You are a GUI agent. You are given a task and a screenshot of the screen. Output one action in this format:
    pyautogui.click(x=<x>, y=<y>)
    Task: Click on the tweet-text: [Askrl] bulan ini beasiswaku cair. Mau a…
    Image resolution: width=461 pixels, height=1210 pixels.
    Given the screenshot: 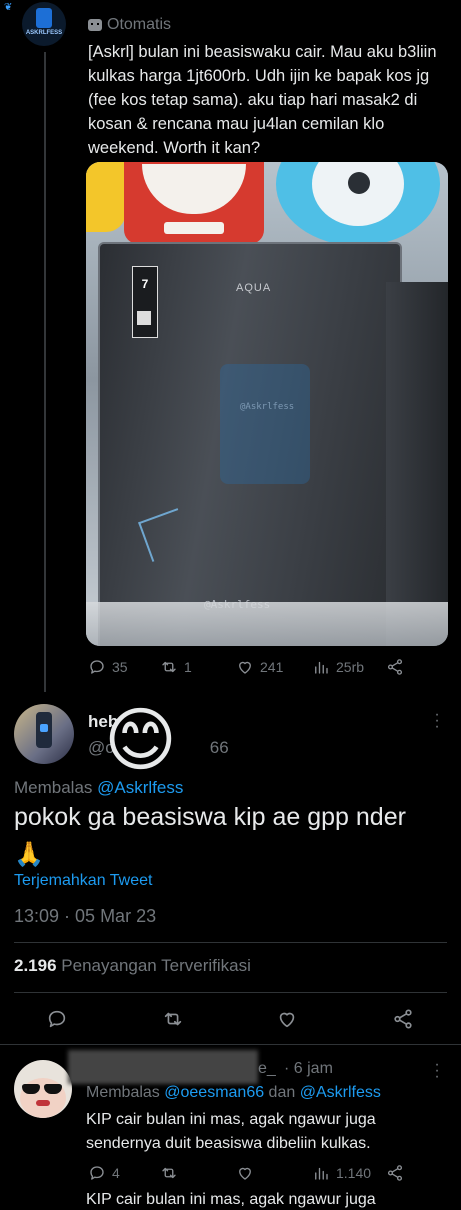 What is the action you would take?
    pyautogui.click(x=262, y=100)
    